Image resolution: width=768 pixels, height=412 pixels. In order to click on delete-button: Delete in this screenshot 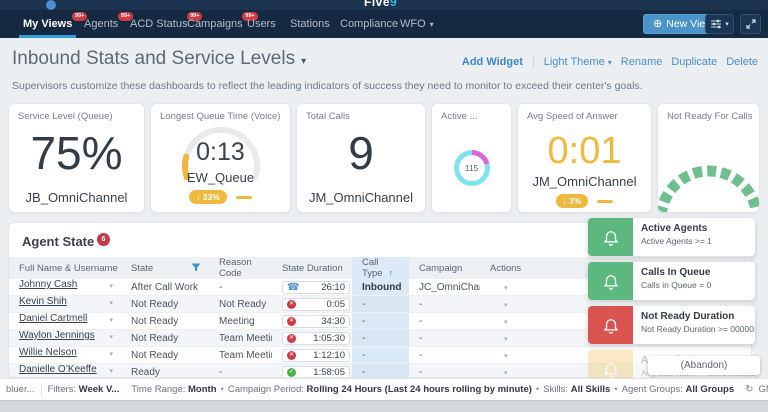, I will do `click(742, 62)`.